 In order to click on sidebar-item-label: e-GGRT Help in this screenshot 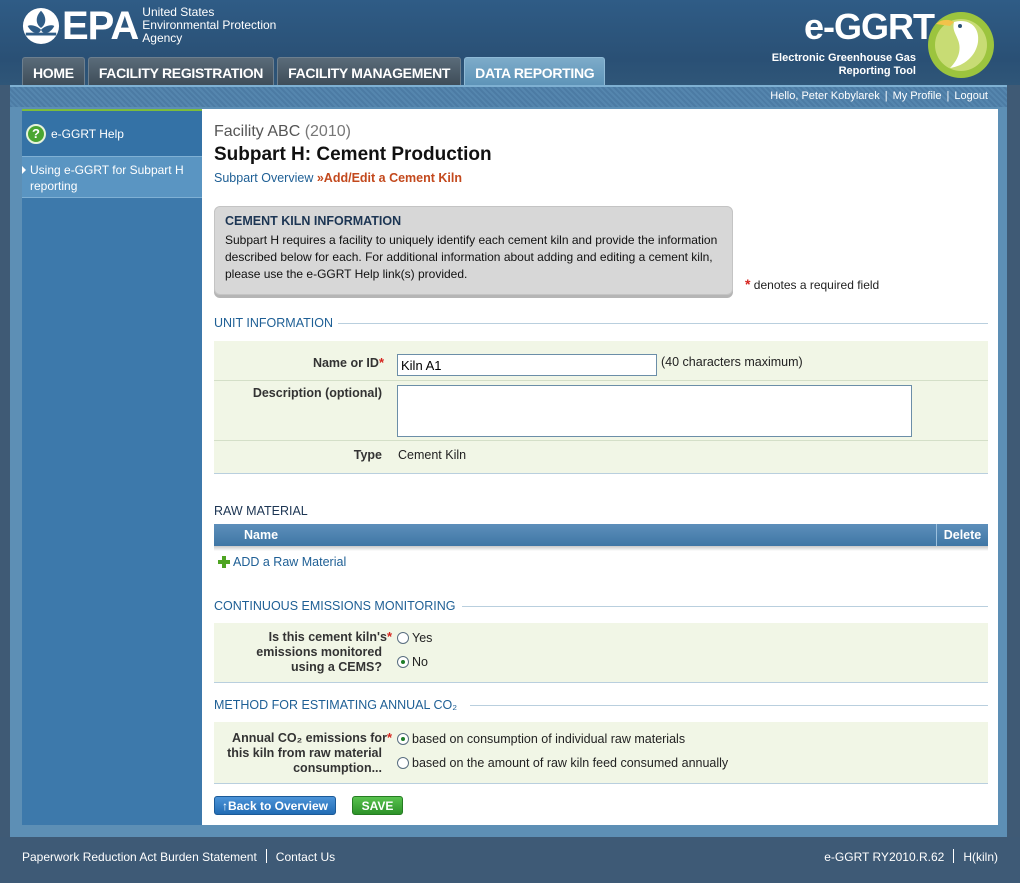, I will do `click(87, 133)`.